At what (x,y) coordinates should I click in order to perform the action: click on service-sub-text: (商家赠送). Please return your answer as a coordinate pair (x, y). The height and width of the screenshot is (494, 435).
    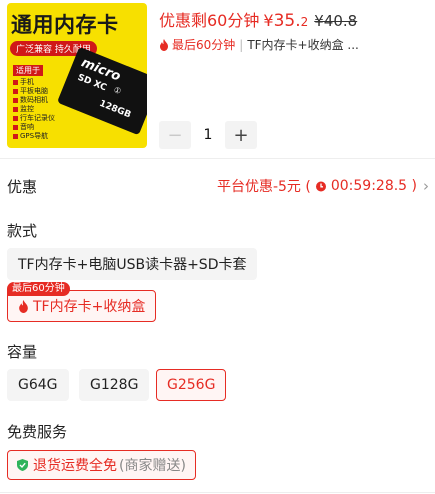
    Looking at the image, I should click on (152, 466).